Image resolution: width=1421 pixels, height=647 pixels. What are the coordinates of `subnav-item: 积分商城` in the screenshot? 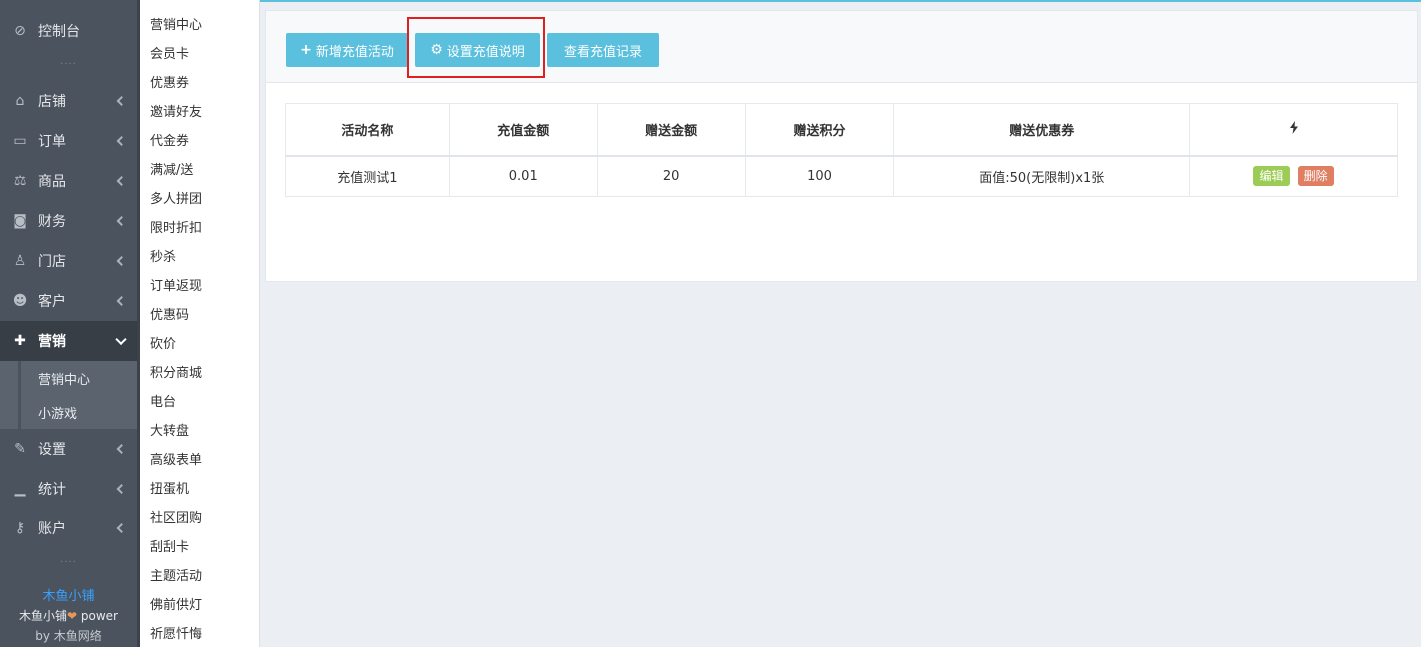 It's located at (176, 374).